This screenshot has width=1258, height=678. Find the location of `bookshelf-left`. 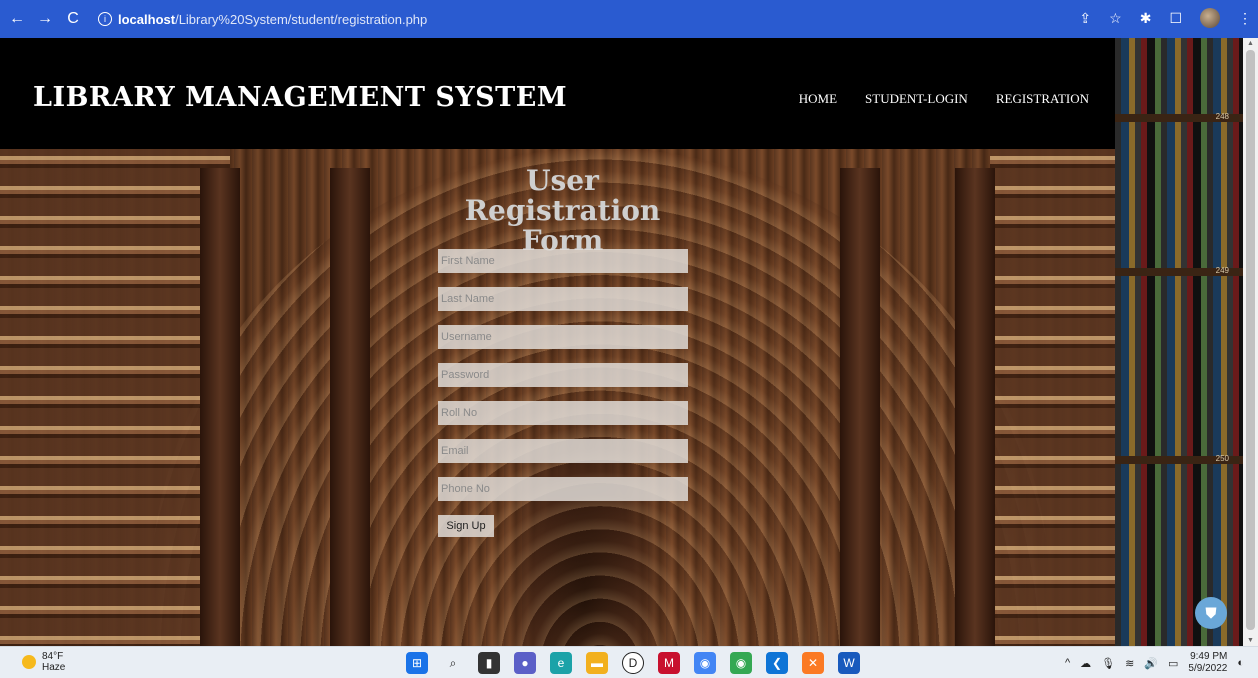

bookshelf-left is located at coordinates (115, 397).